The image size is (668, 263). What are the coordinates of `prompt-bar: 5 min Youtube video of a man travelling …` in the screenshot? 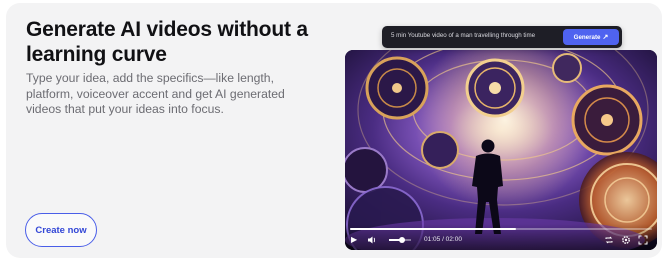 It's located at (502, 37).